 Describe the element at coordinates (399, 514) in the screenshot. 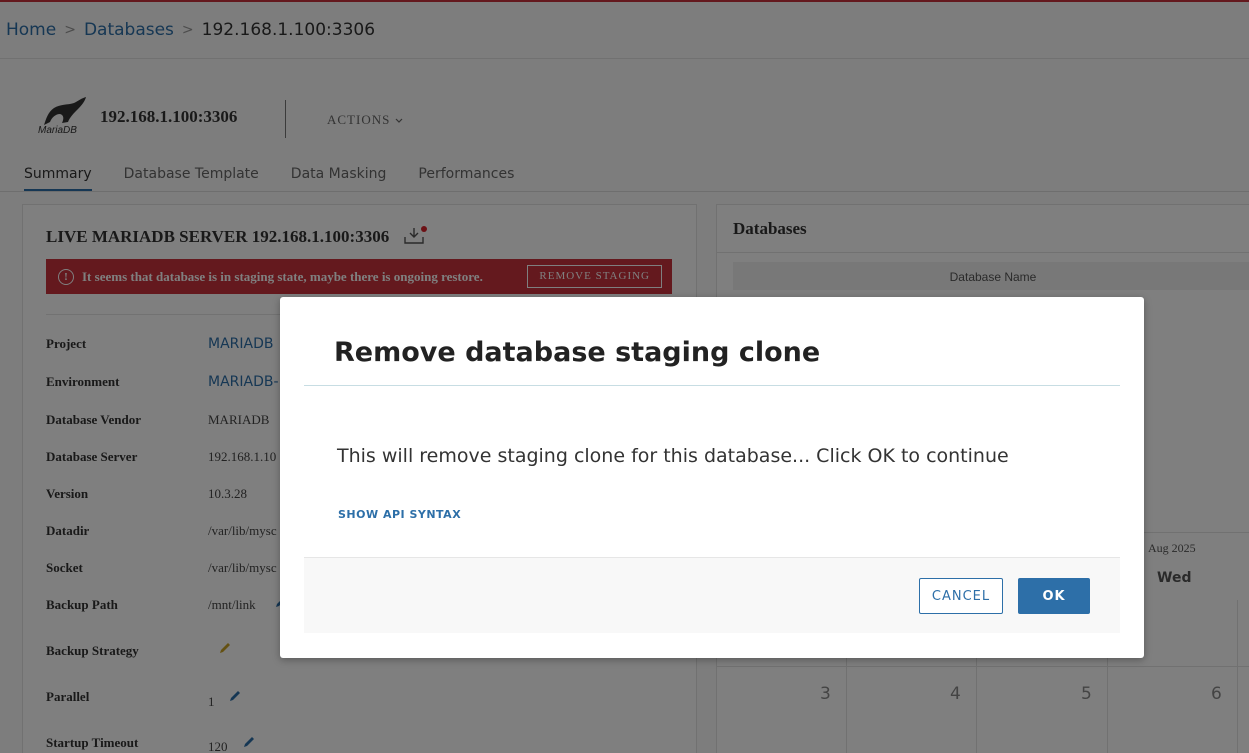

I see `show-api-syntax-link: SHOW API SYNTAX` at that location.